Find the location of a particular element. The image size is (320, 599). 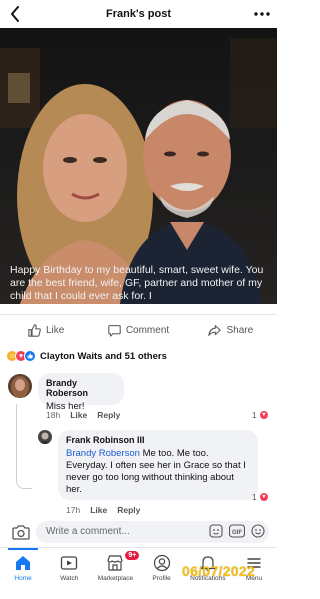

emoji-icon is located at coordinates (258, 531).